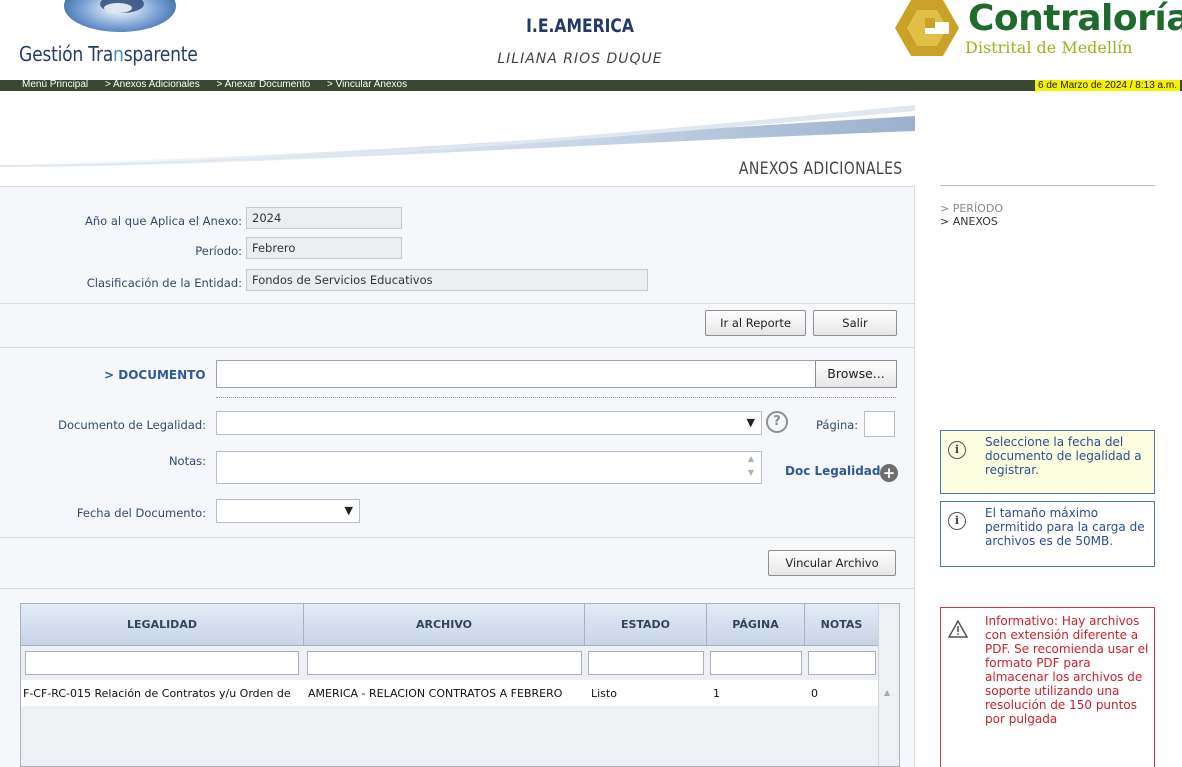 This screenshot has height=767, width=1182. What do you see at coordinates (1107, 85) in the screenshot?
I see `date-time-stamp: 6 de Marzo de 2024 / 8:13 a.m.` at bounding box center [1107, 85].